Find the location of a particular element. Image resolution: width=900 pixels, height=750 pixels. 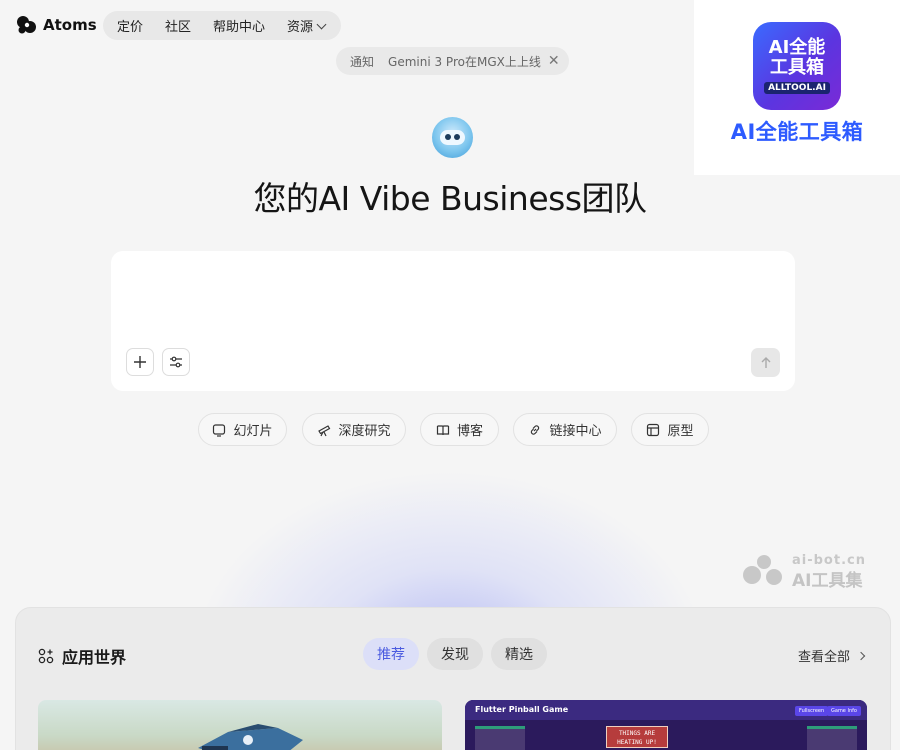

plus-icon is located at coordinates (140, 362).